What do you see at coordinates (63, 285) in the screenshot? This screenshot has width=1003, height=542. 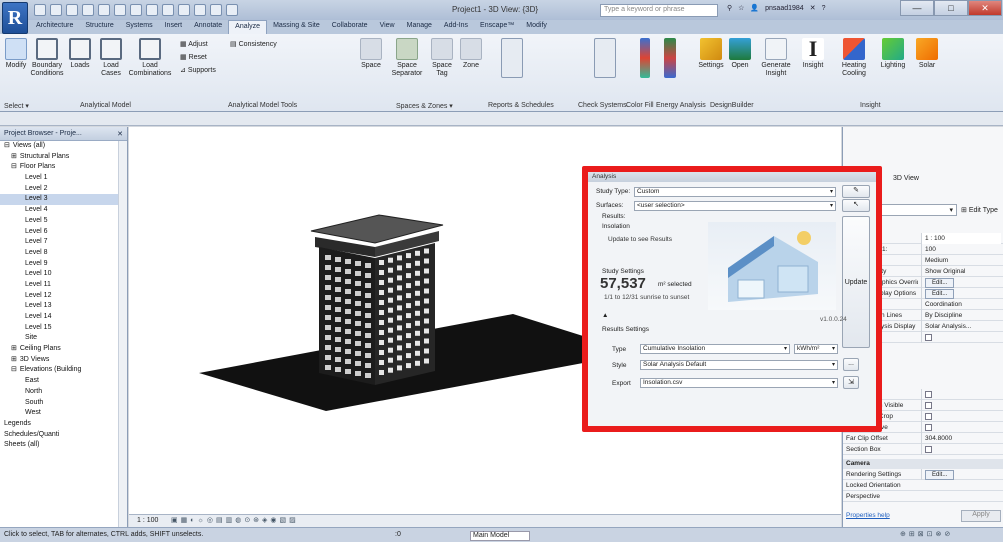 I see `browser-item: Level 11` at bounding box center [63, 285].